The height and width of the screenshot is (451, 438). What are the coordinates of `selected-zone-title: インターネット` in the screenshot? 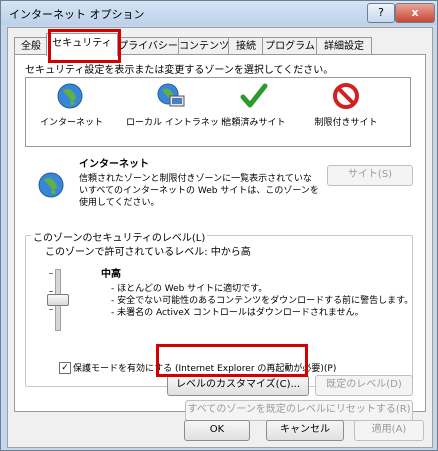 It's located at (114, 164).